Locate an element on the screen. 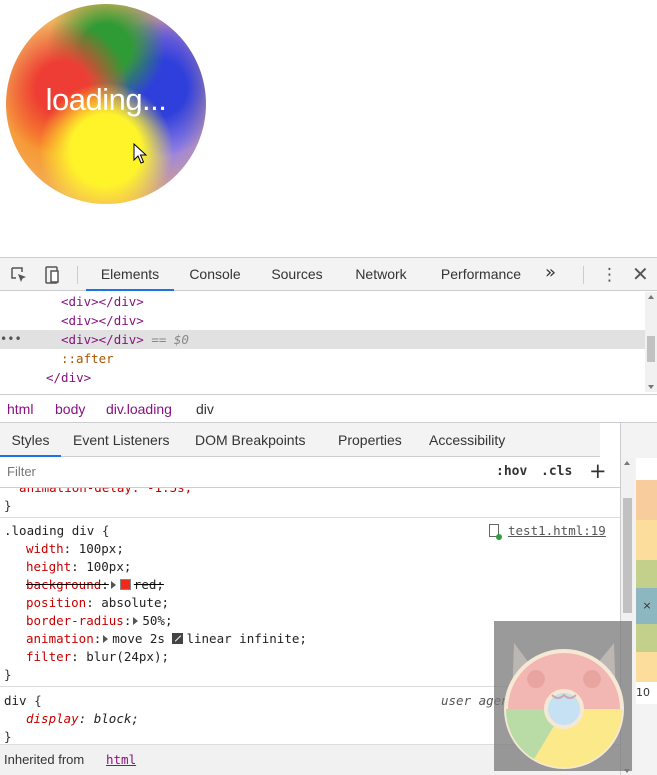 The width and height of the screenshot is (657, 775). css-value: blur(24px); is located at coordinates (128, 656).